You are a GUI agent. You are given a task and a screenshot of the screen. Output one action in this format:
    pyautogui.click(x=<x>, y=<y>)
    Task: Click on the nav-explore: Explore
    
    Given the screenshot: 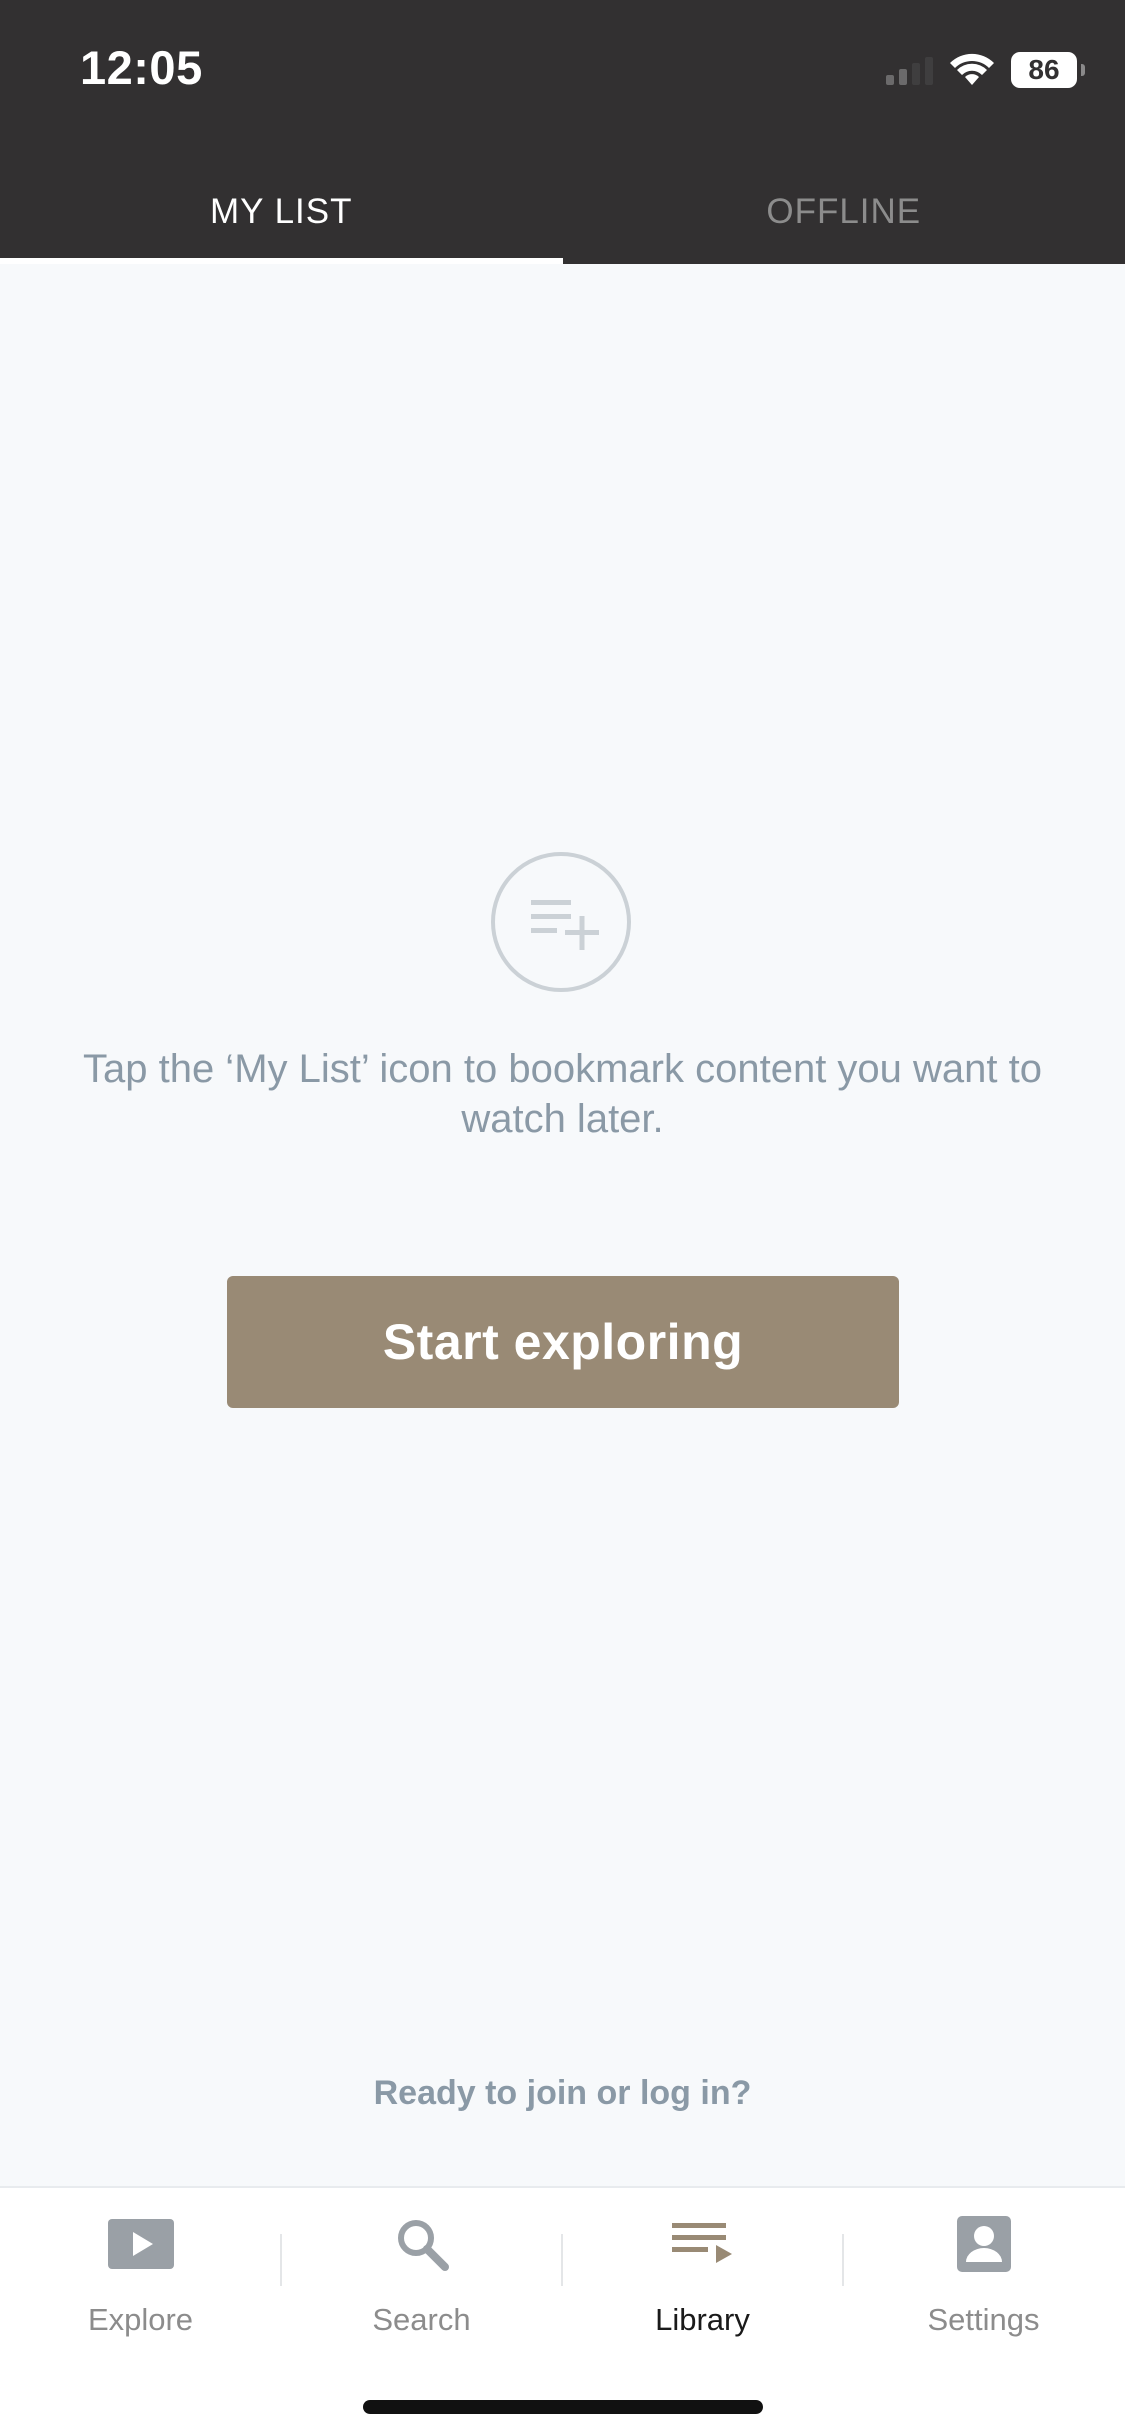 What is the action you would take?
    pyautogui.click(x=140, y=2268)
    